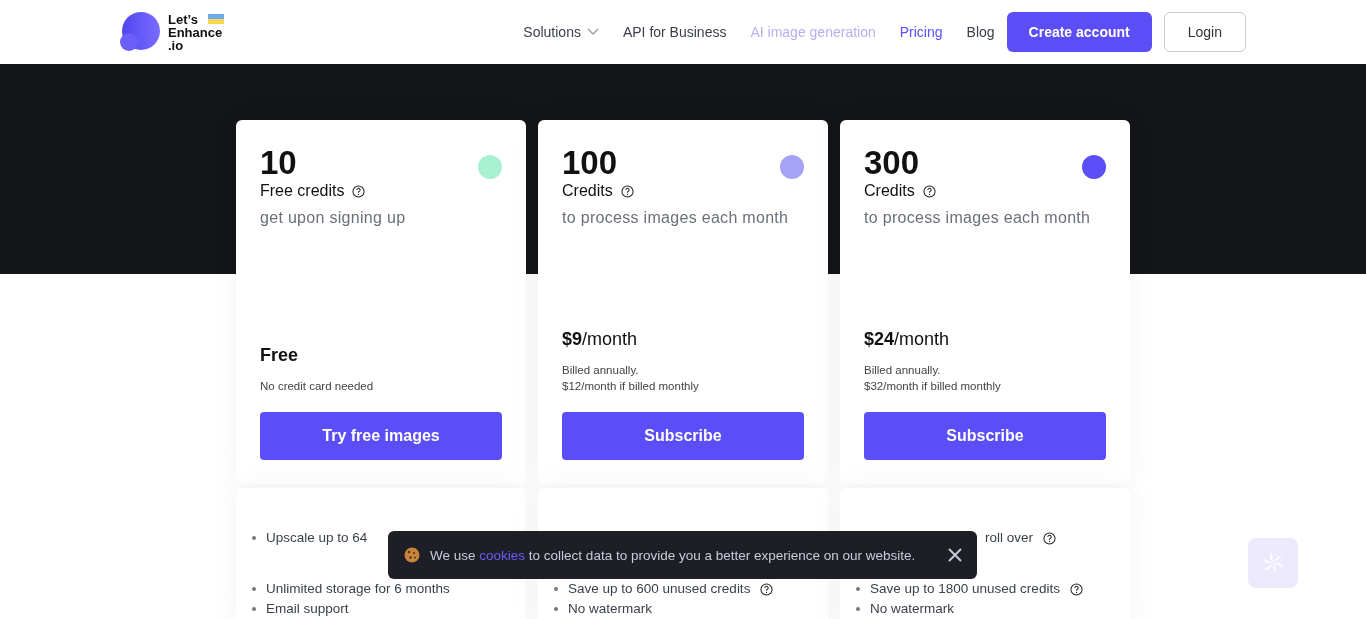  I want to click on feature-text: Save up to 1800 unused credits, so click(965, 589).